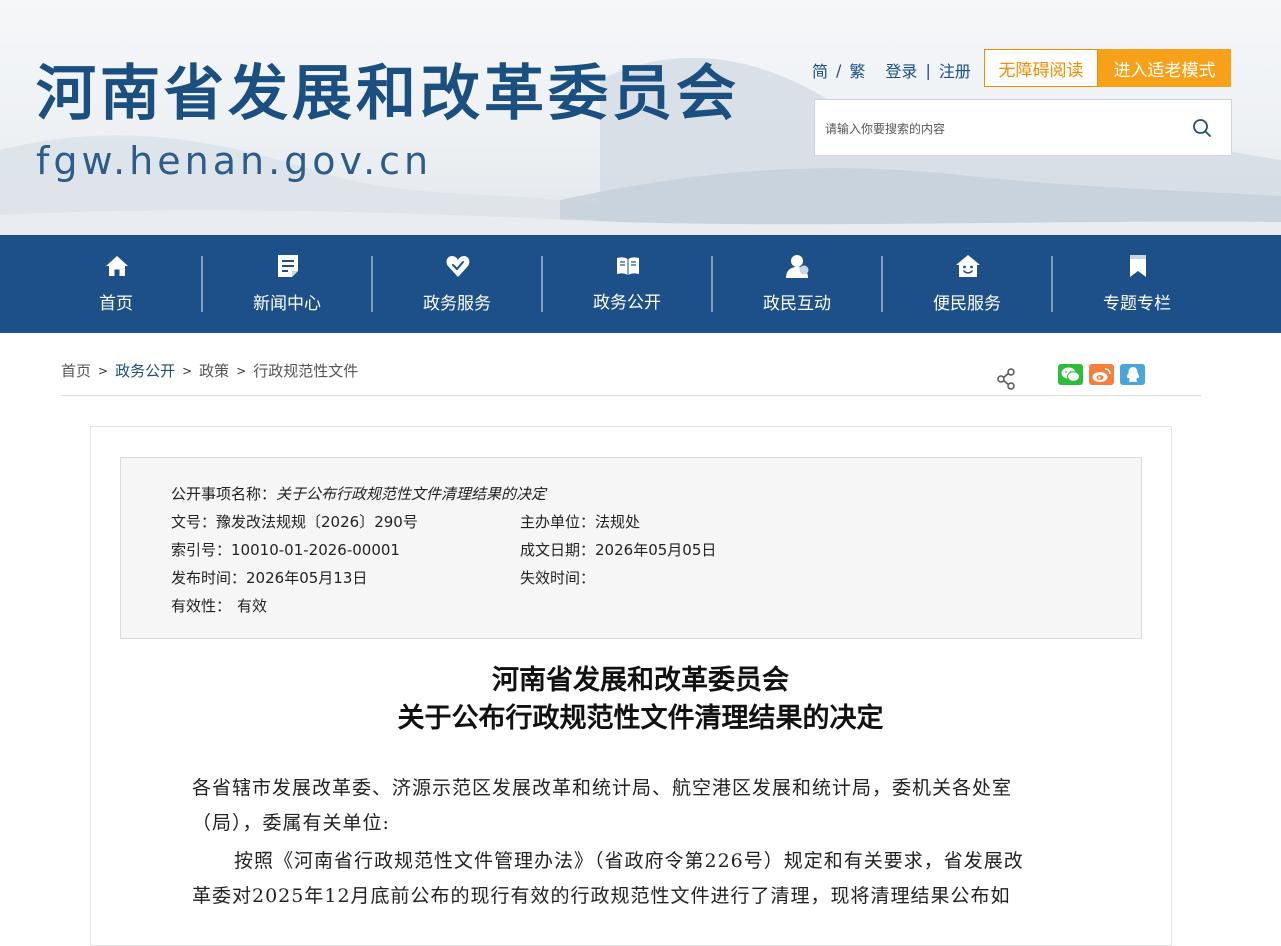  I want to click on search-icon, so click(1202, 128).